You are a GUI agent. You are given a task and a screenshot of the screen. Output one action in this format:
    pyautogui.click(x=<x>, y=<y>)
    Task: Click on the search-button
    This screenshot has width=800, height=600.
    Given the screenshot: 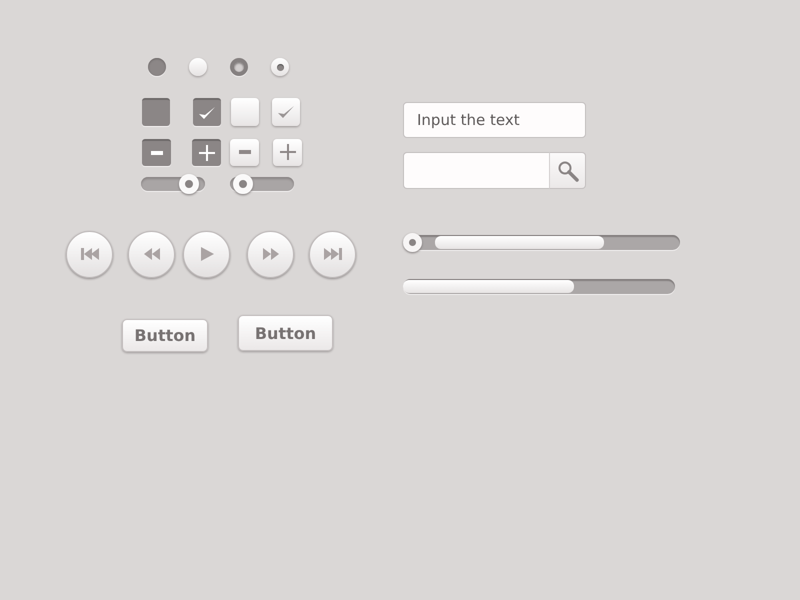 What is the action you would take?
    pyautogui.click(x=567, y=170)
    